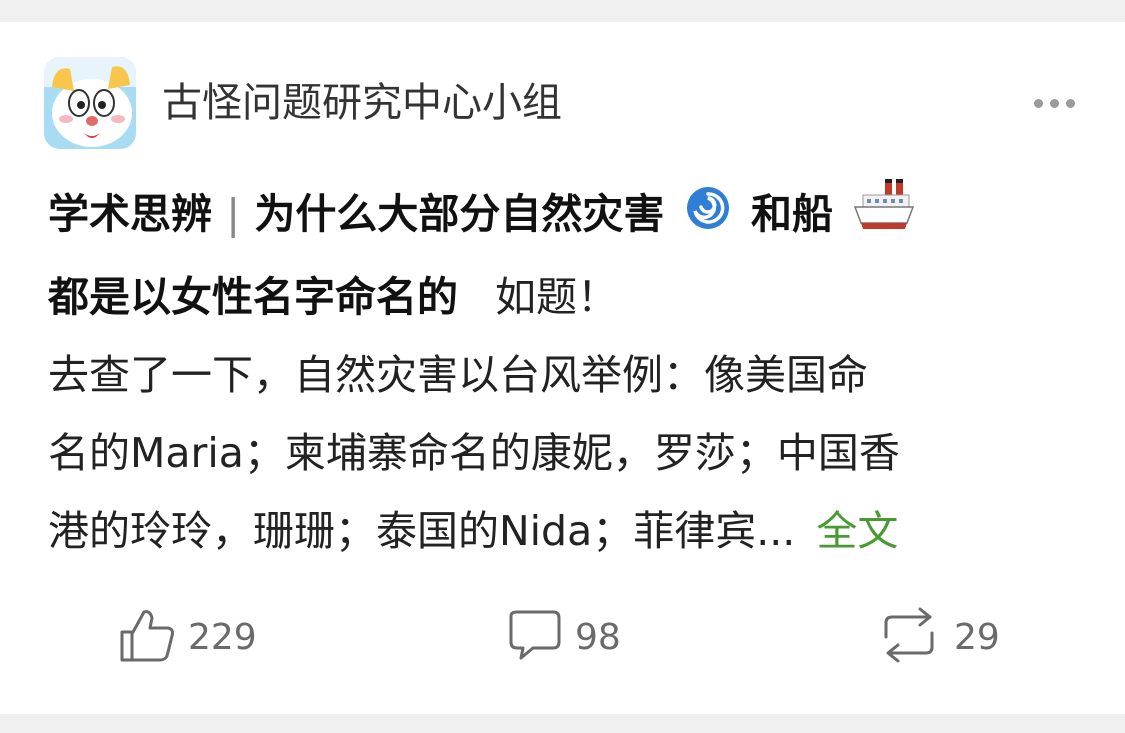 This screenshot has width=1125, height=733. I want to click on comment-button: 98, so click(563, 637).